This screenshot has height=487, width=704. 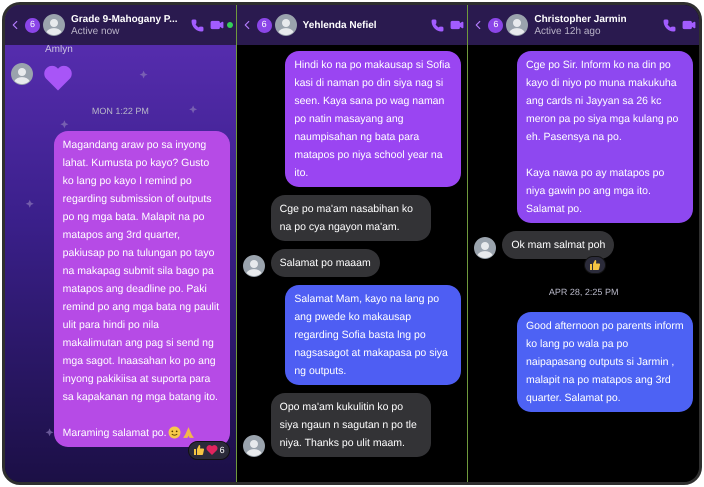 What do you see at coordinates (325, 263) in the screenshot?
I see `message-bubble: Salamat po maaam` at bounding box center [325, 263].